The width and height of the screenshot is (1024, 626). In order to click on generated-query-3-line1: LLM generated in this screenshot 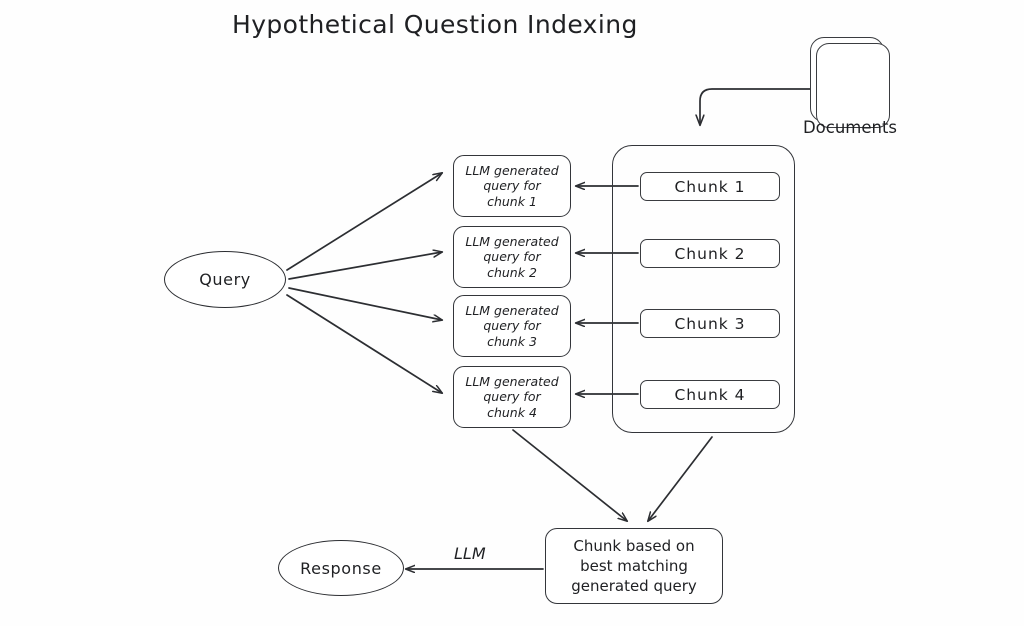, I will do `click(512, 310)`.